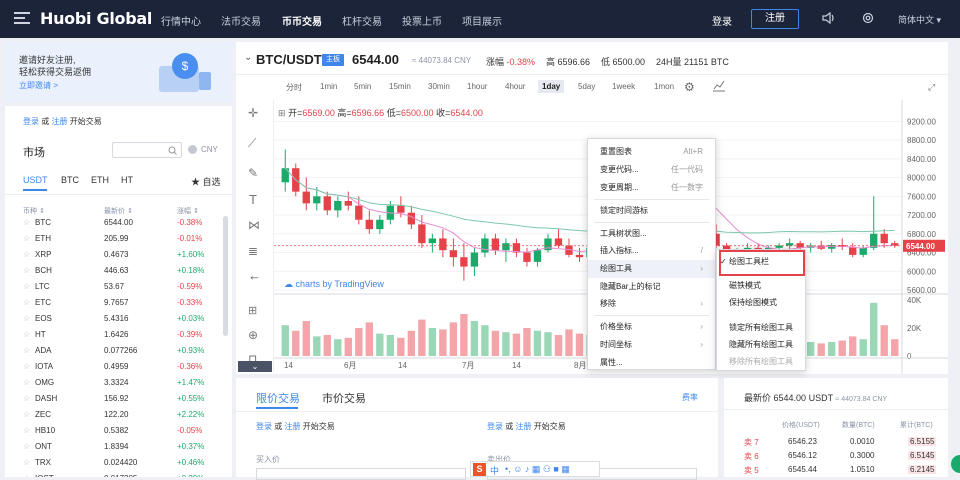 The width and height of the screenshot is (960, 480). What do you see at coordinates (689, 87) in the screenshot?
I see `chart-settings-icon: ⚙` at bounding box center [689, 87].